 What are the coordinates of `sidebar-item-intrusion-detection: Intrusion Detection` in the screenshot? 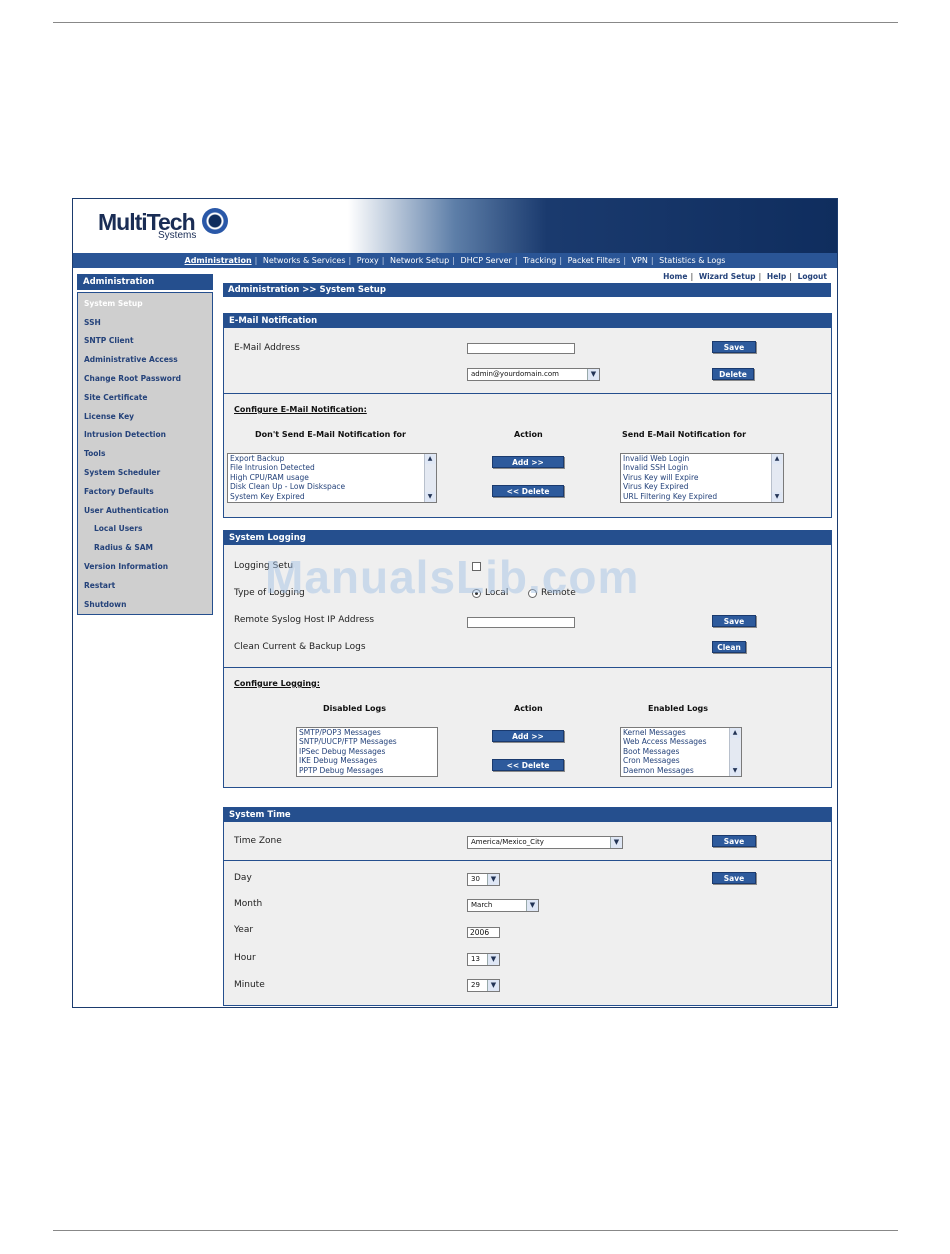 It's located at (125, 434).